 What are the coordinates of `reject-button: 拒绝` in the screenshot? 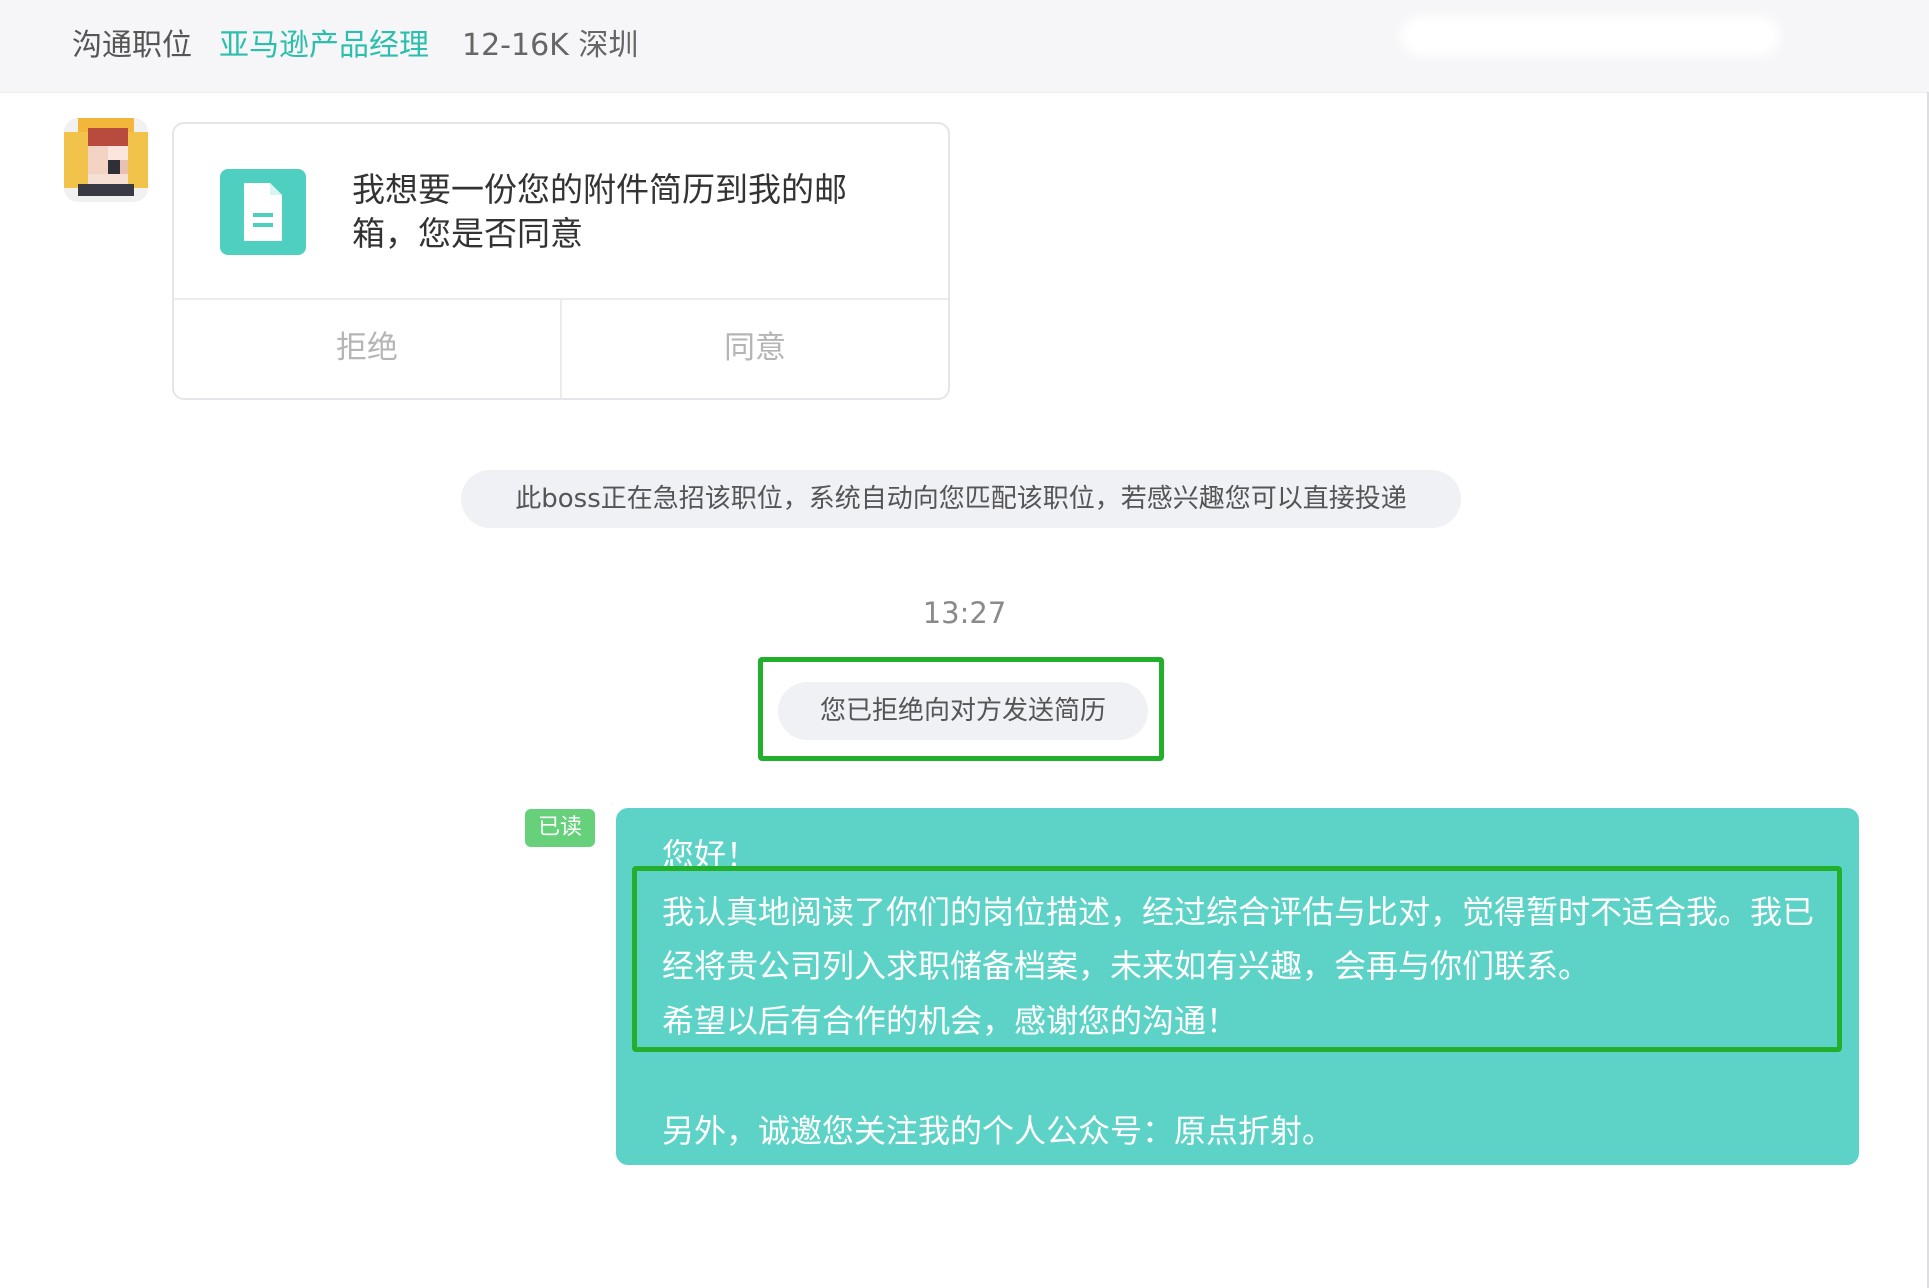 It's located at (367, 349).